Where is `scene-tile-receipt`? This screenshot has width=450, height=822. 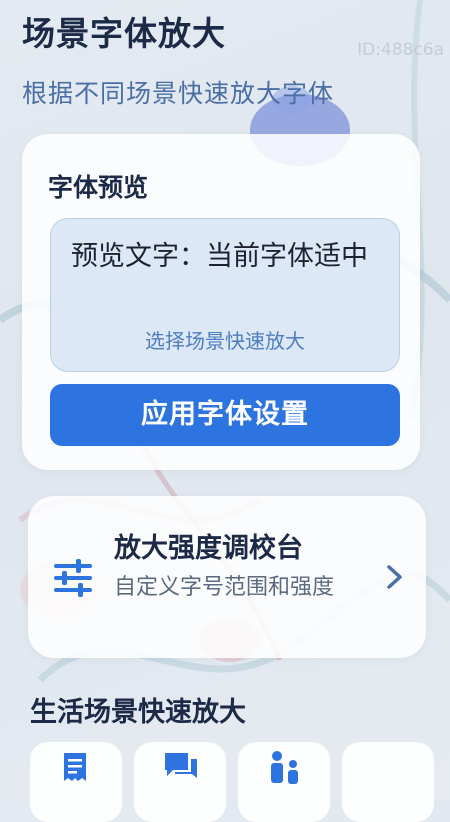 scene-tile-receipt is located at coordinates (76, 782).